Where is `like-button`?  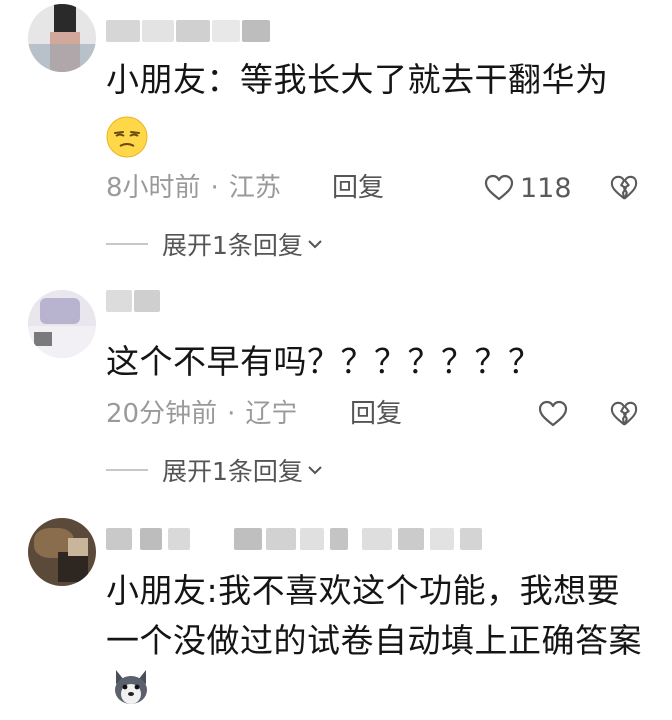 like-button is located at coordinates (556, 414).